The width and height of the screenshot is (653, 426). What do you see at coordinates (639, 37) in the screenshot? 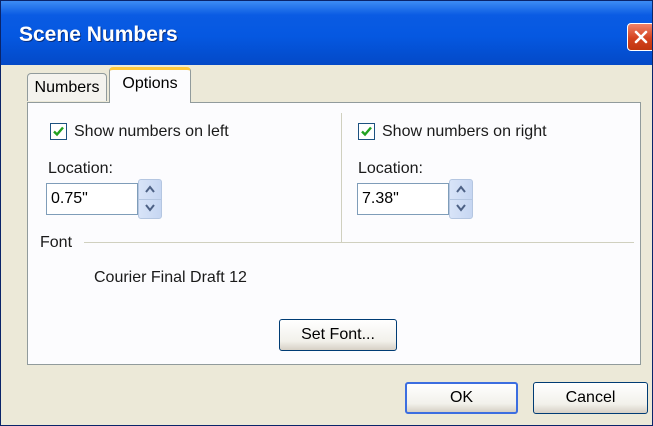
I see `close-button` at bounding box center [639, 37].